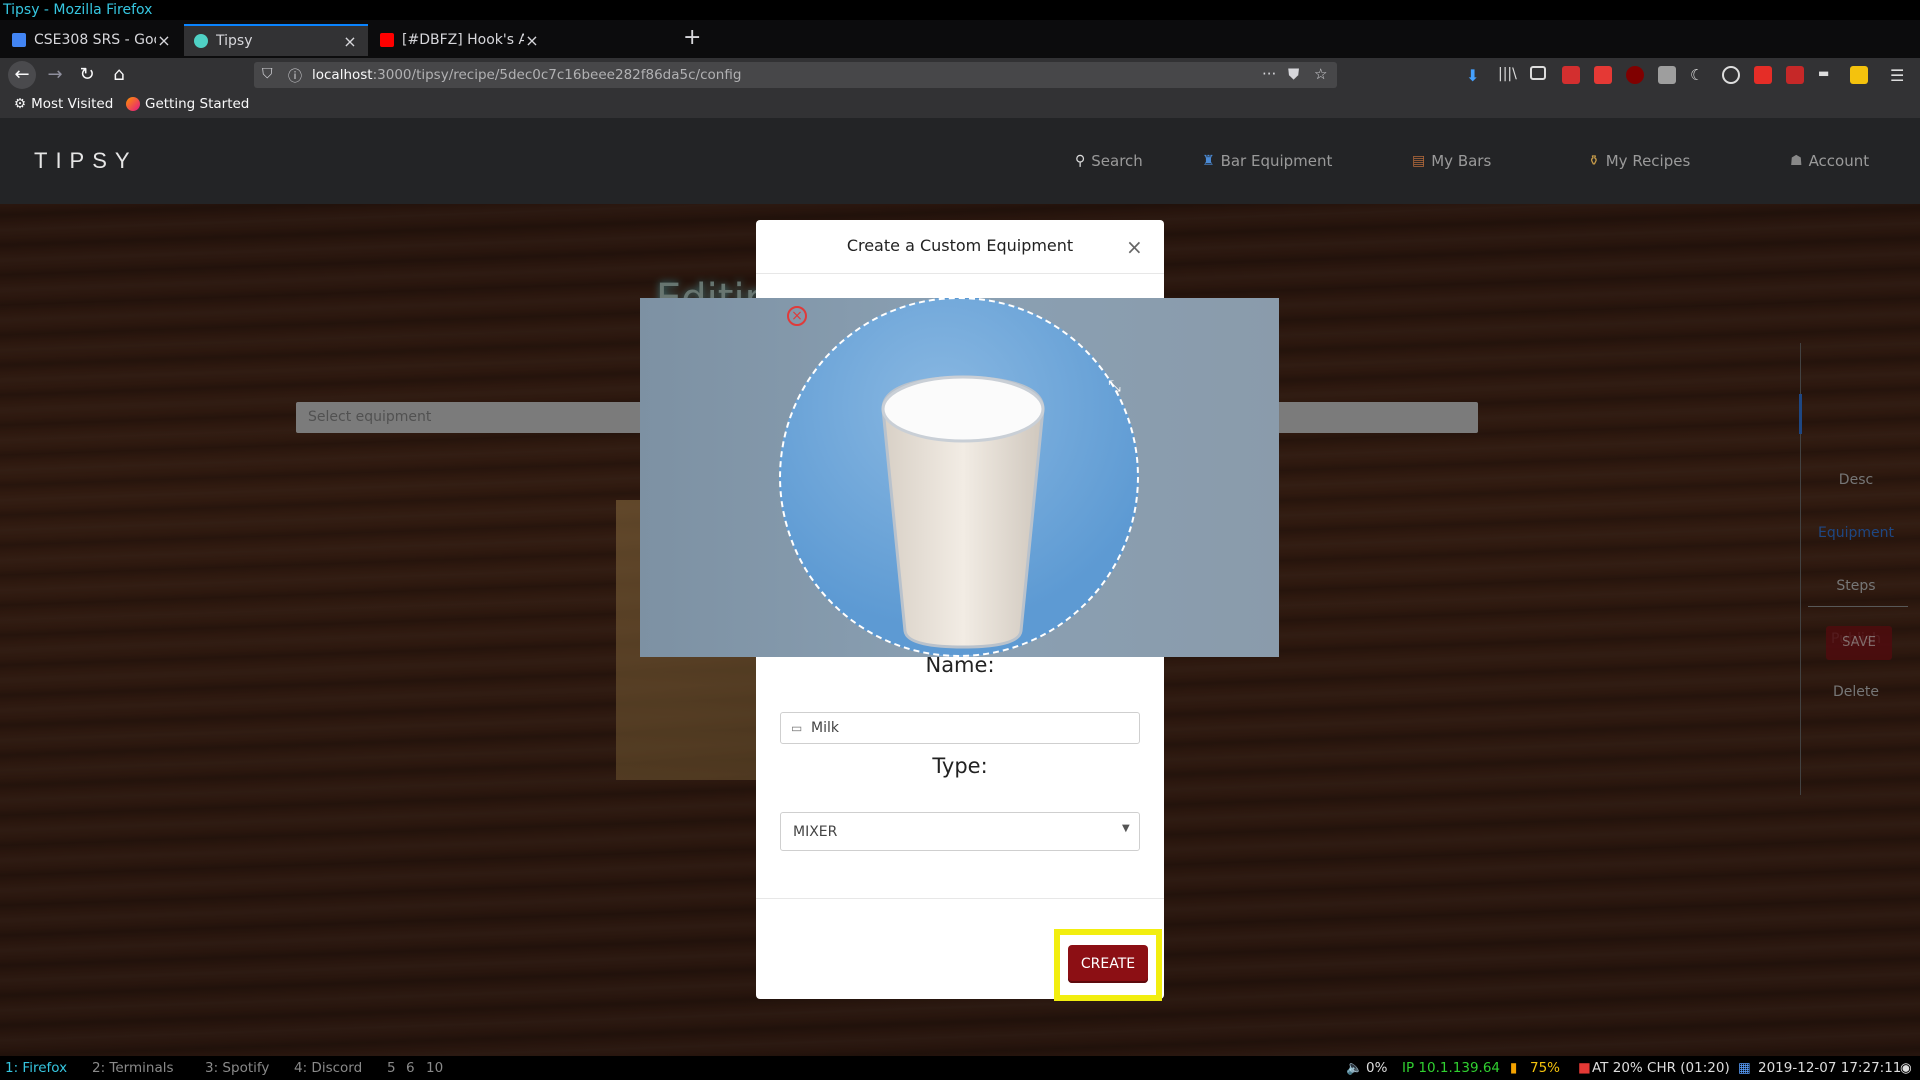 This screenshot has height=1080, width=1920. What do you see at coordinates (1667, 75) in the screenshot?
I see `extension-gray-icon` at bounding box center [1667, 75].